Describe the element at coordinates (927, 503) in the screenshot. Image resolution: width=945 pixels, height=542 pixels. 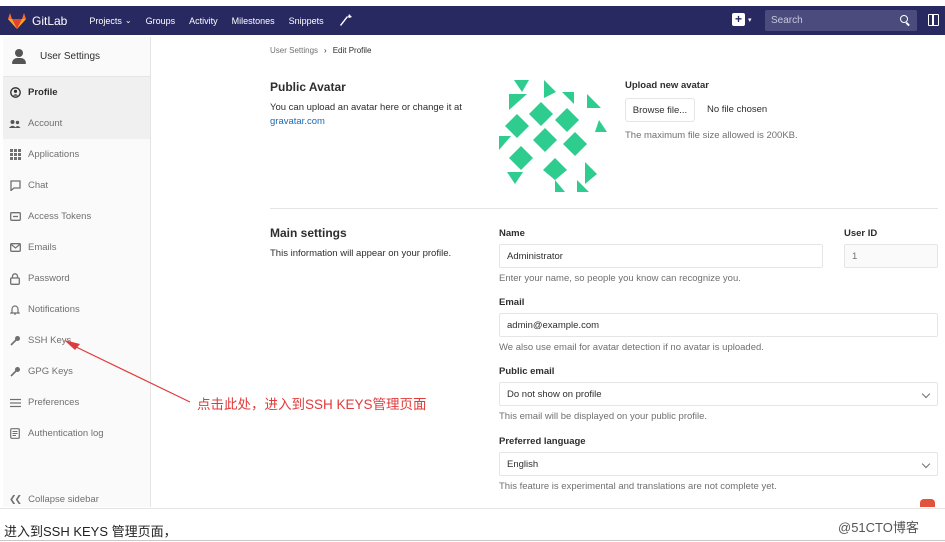
I see `help-button` at that location.